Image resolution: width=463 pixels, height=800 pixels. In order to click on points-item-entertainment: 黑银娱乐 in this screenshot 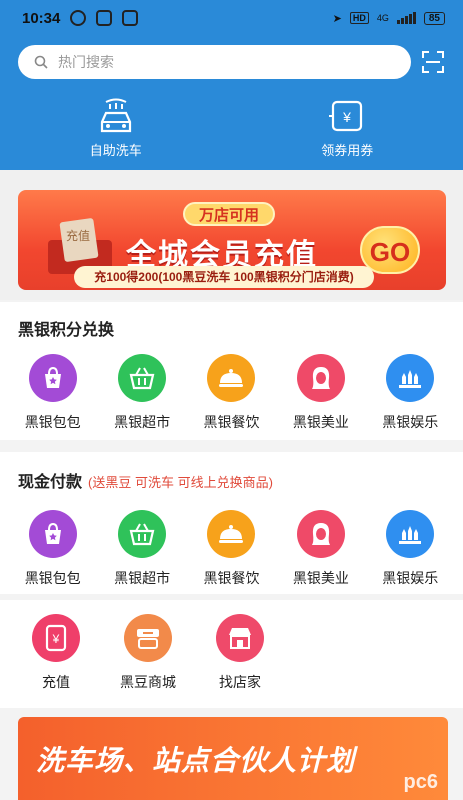, I will do `click(410, 393)`.